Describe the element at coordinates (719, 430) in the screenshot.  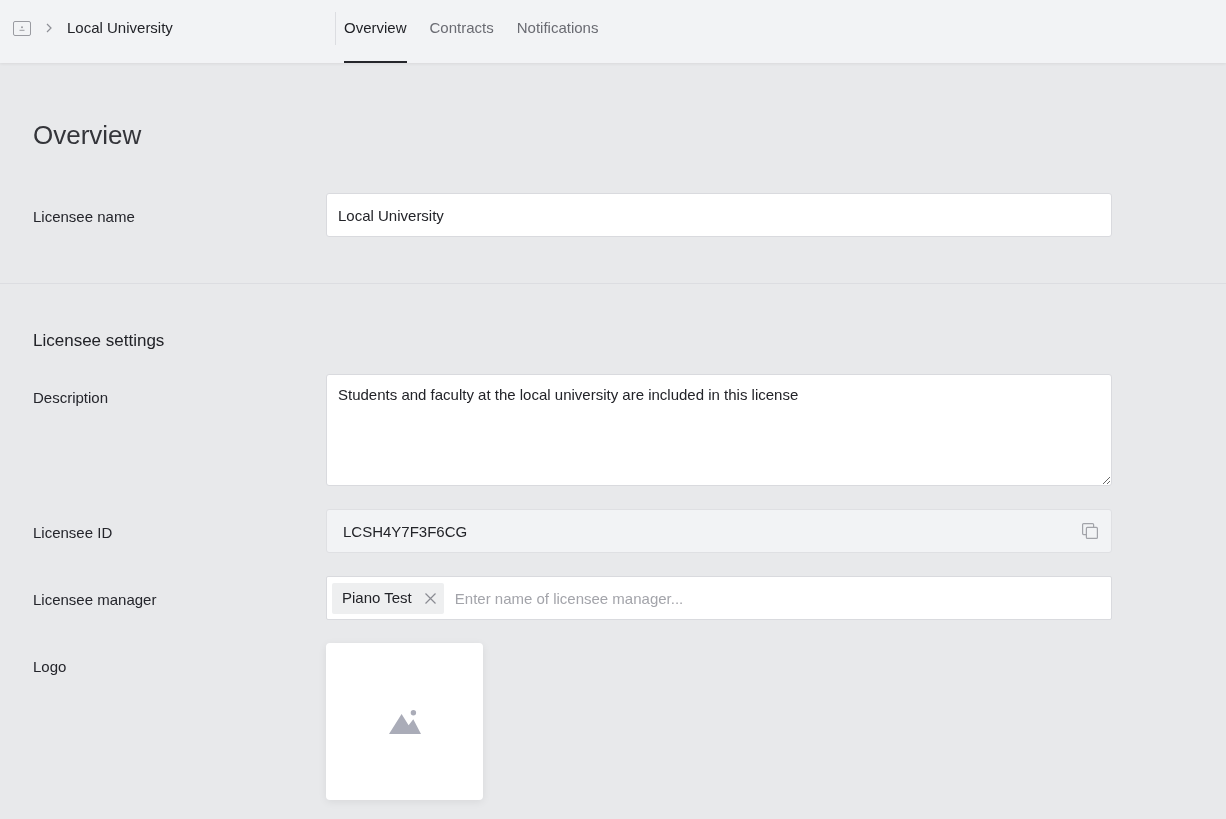
I see `textarea-field: Students and faculty at the local university are included in this license` at that location.